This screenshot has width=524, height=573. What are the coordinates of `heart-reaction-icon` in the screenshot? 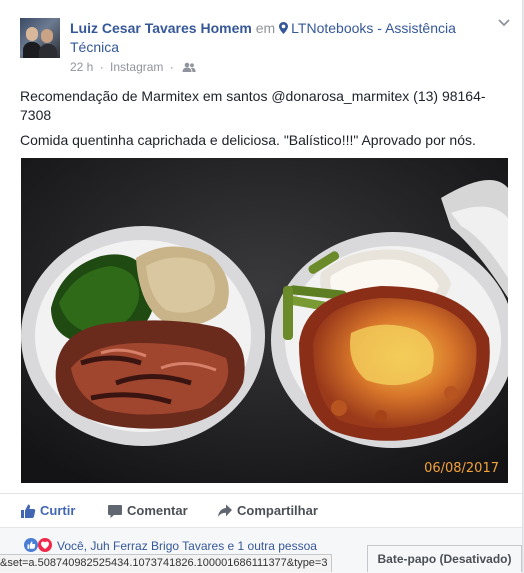 It's located at (45, 545).